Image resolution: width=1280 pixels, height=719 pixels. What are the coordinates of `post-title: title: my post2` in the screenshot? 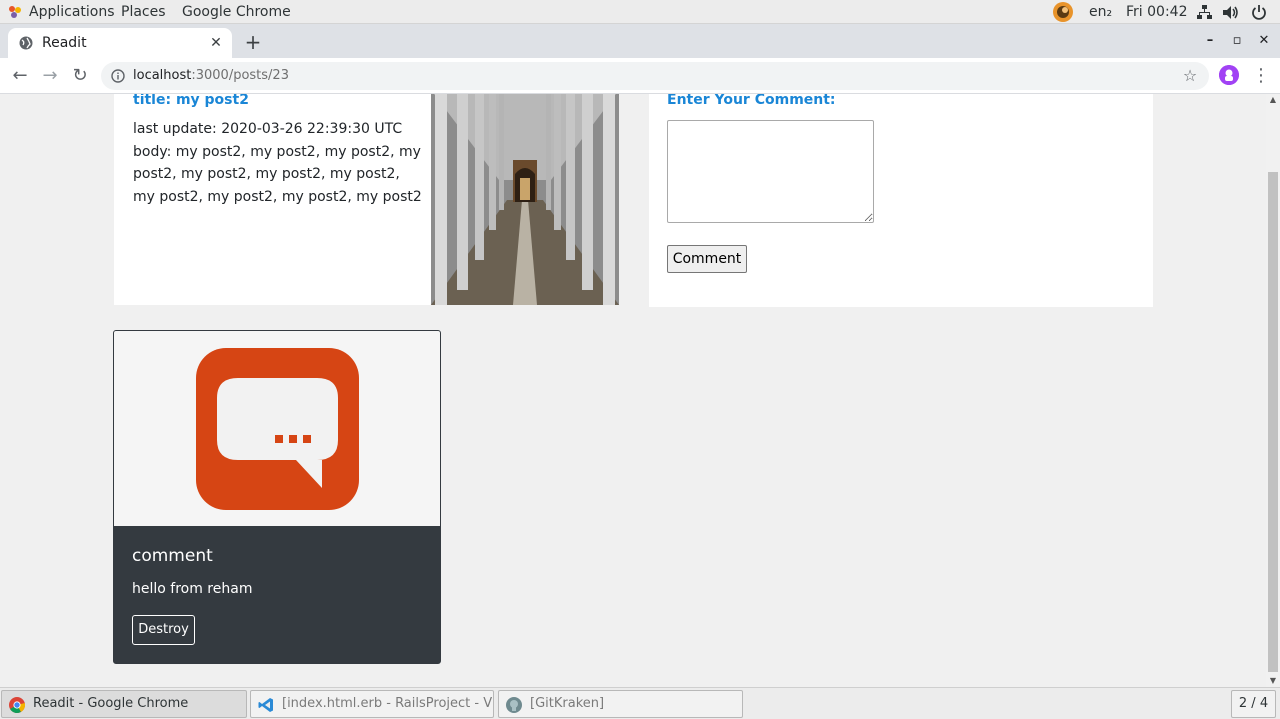 It's located at (191, 101).